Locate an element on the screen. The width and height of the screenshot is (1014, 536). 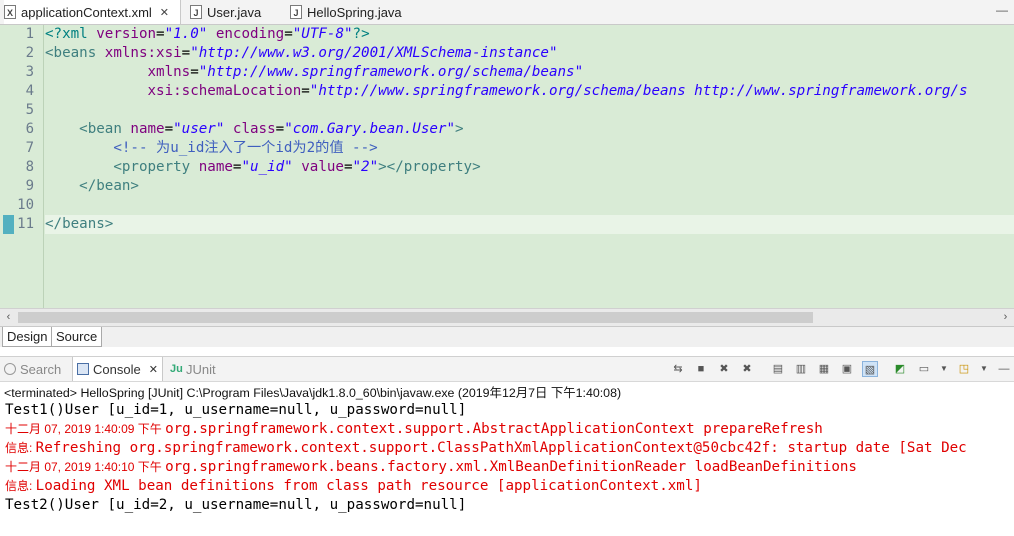
overview-ruler is located at coordinates (7, 166).